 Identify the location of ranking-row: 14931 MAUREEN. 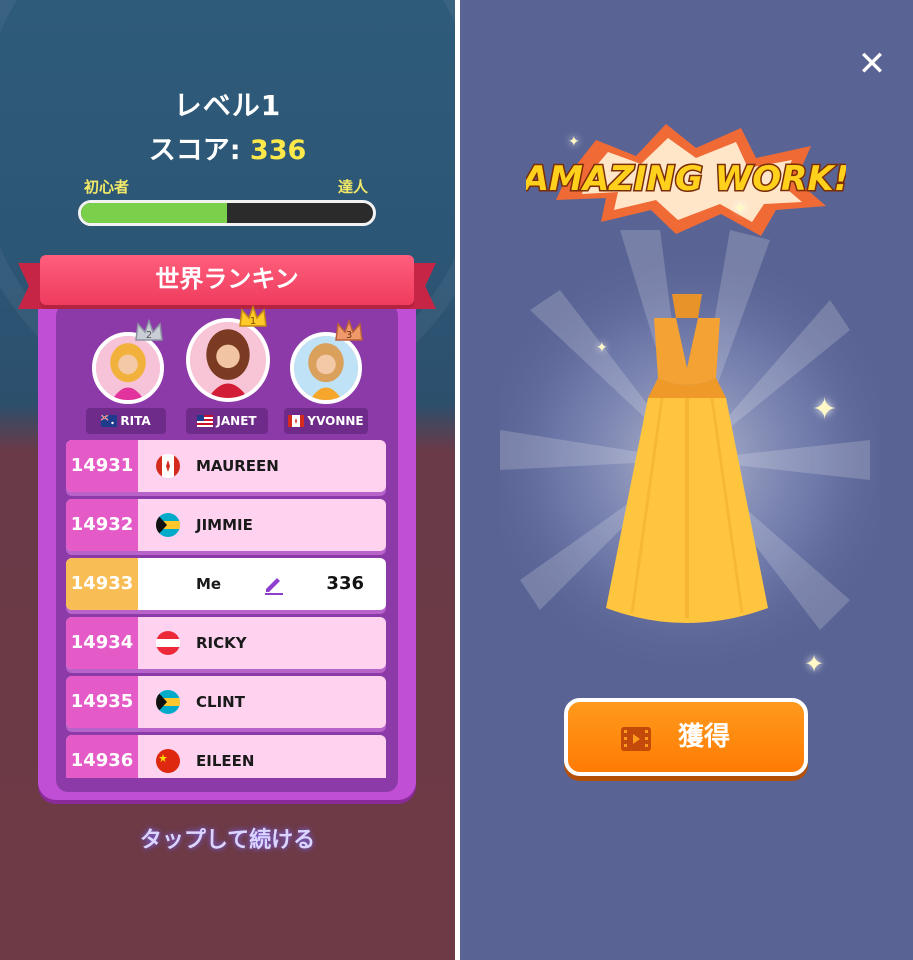
(226, 466).